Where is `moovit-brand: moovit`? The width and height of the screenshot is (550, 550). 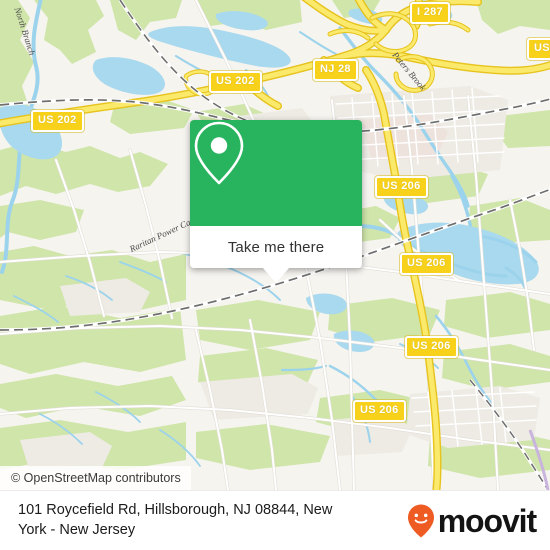
moovit-brand: moovit is located at coordinates (471, 520).